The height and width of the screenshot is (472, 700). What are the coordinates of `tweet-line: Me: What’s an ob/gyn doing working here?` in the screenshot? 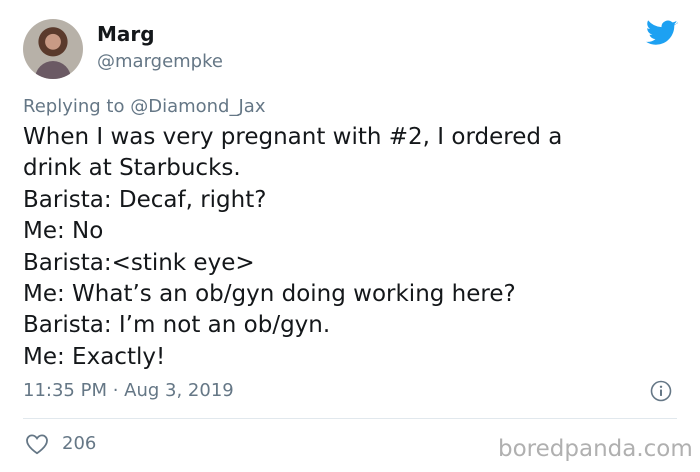 It's located at (269, 294).